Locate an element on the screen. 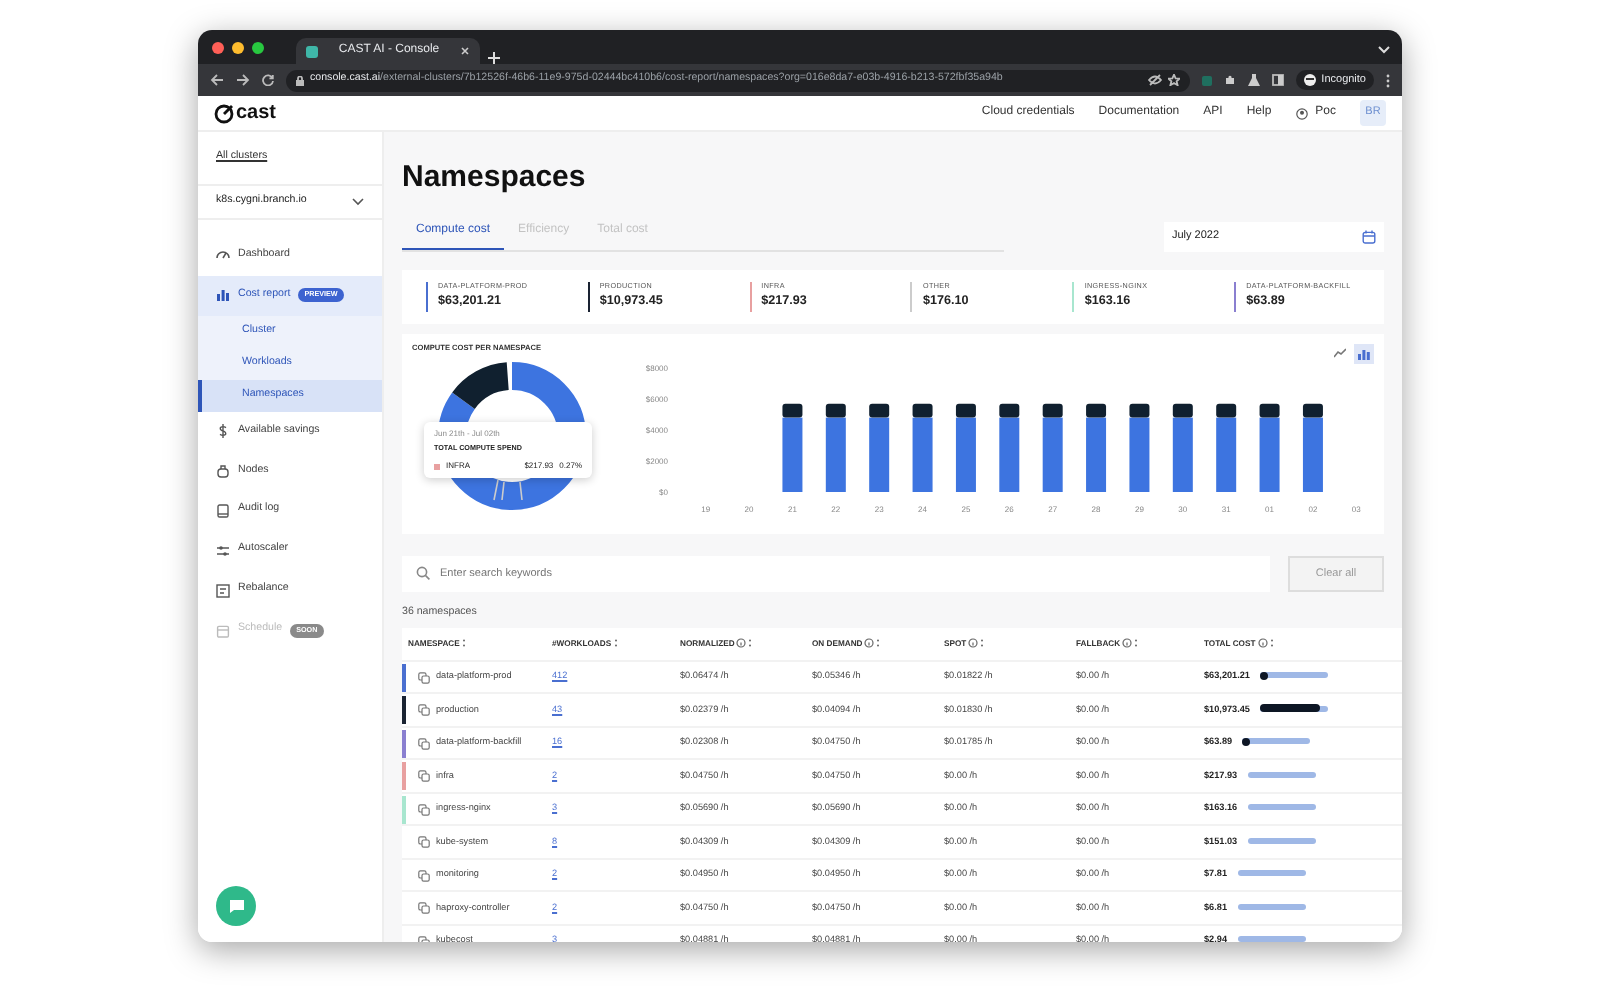  eye-off-icon is located at coordinates (1154, 80).